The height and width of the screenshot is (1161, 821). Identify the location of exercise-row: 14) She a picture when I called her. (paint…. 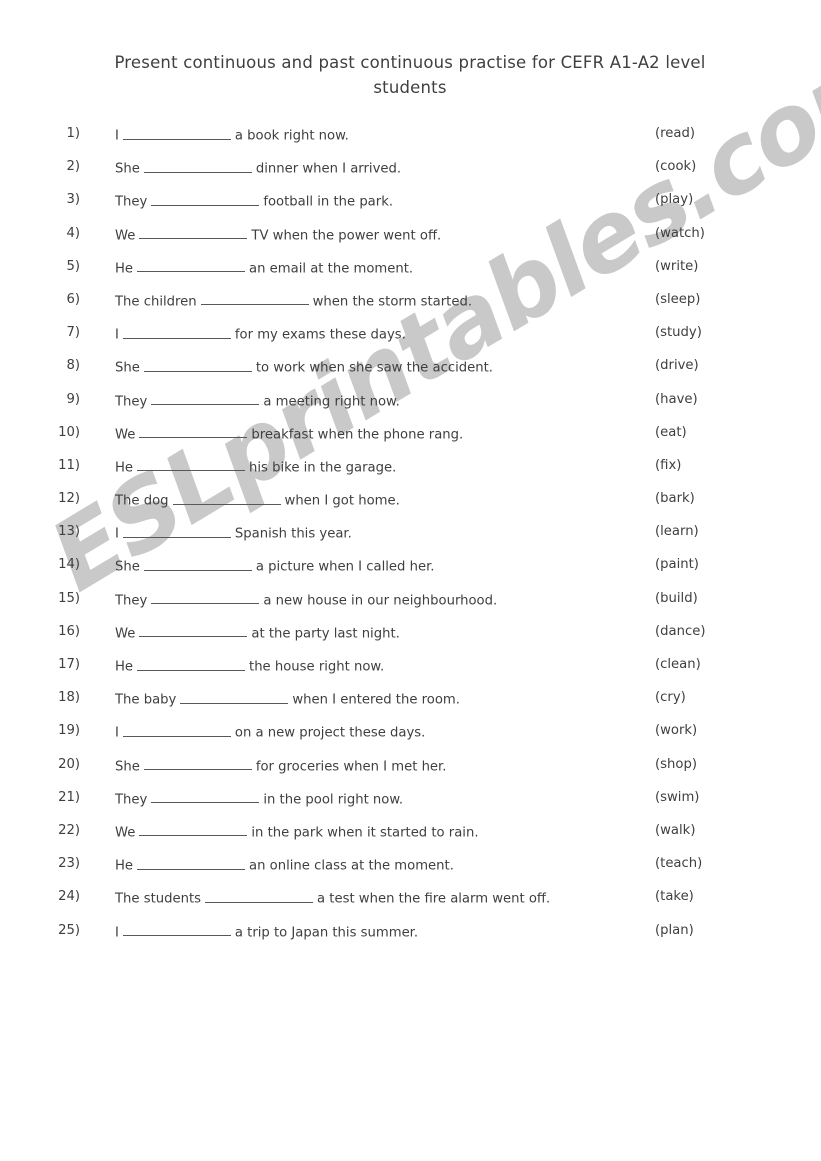
(410, 568).